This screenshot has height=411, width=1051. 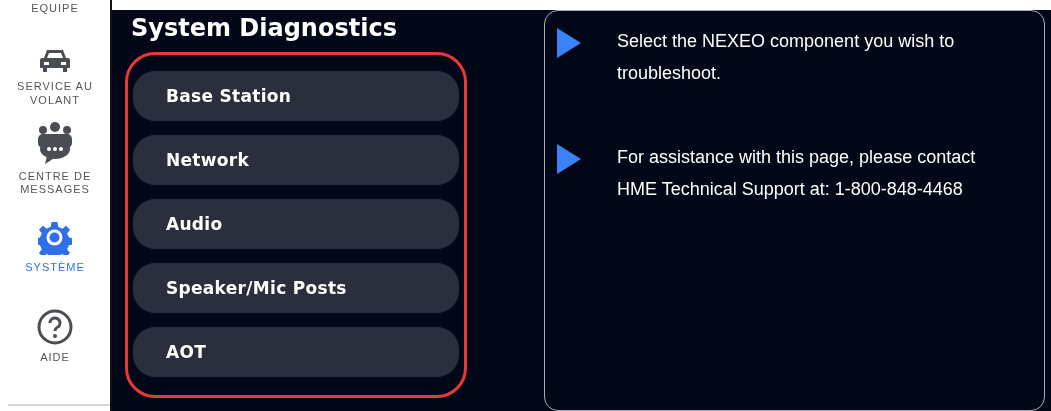 I want to click on car-icon, so click(x=55, y=61).